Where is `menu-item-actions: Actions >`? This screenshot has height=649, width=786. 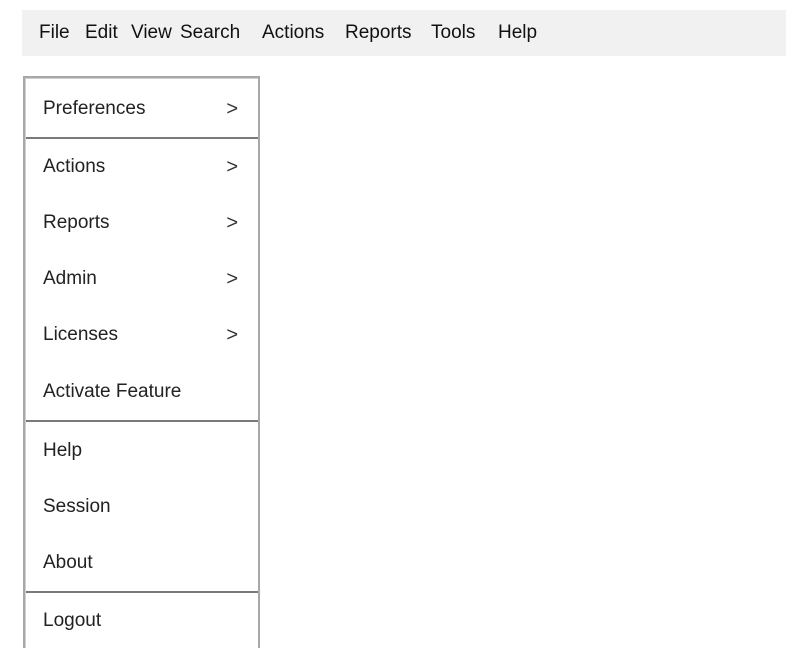 menu-item-actions: Actions > is located at coordinates (142, 167).